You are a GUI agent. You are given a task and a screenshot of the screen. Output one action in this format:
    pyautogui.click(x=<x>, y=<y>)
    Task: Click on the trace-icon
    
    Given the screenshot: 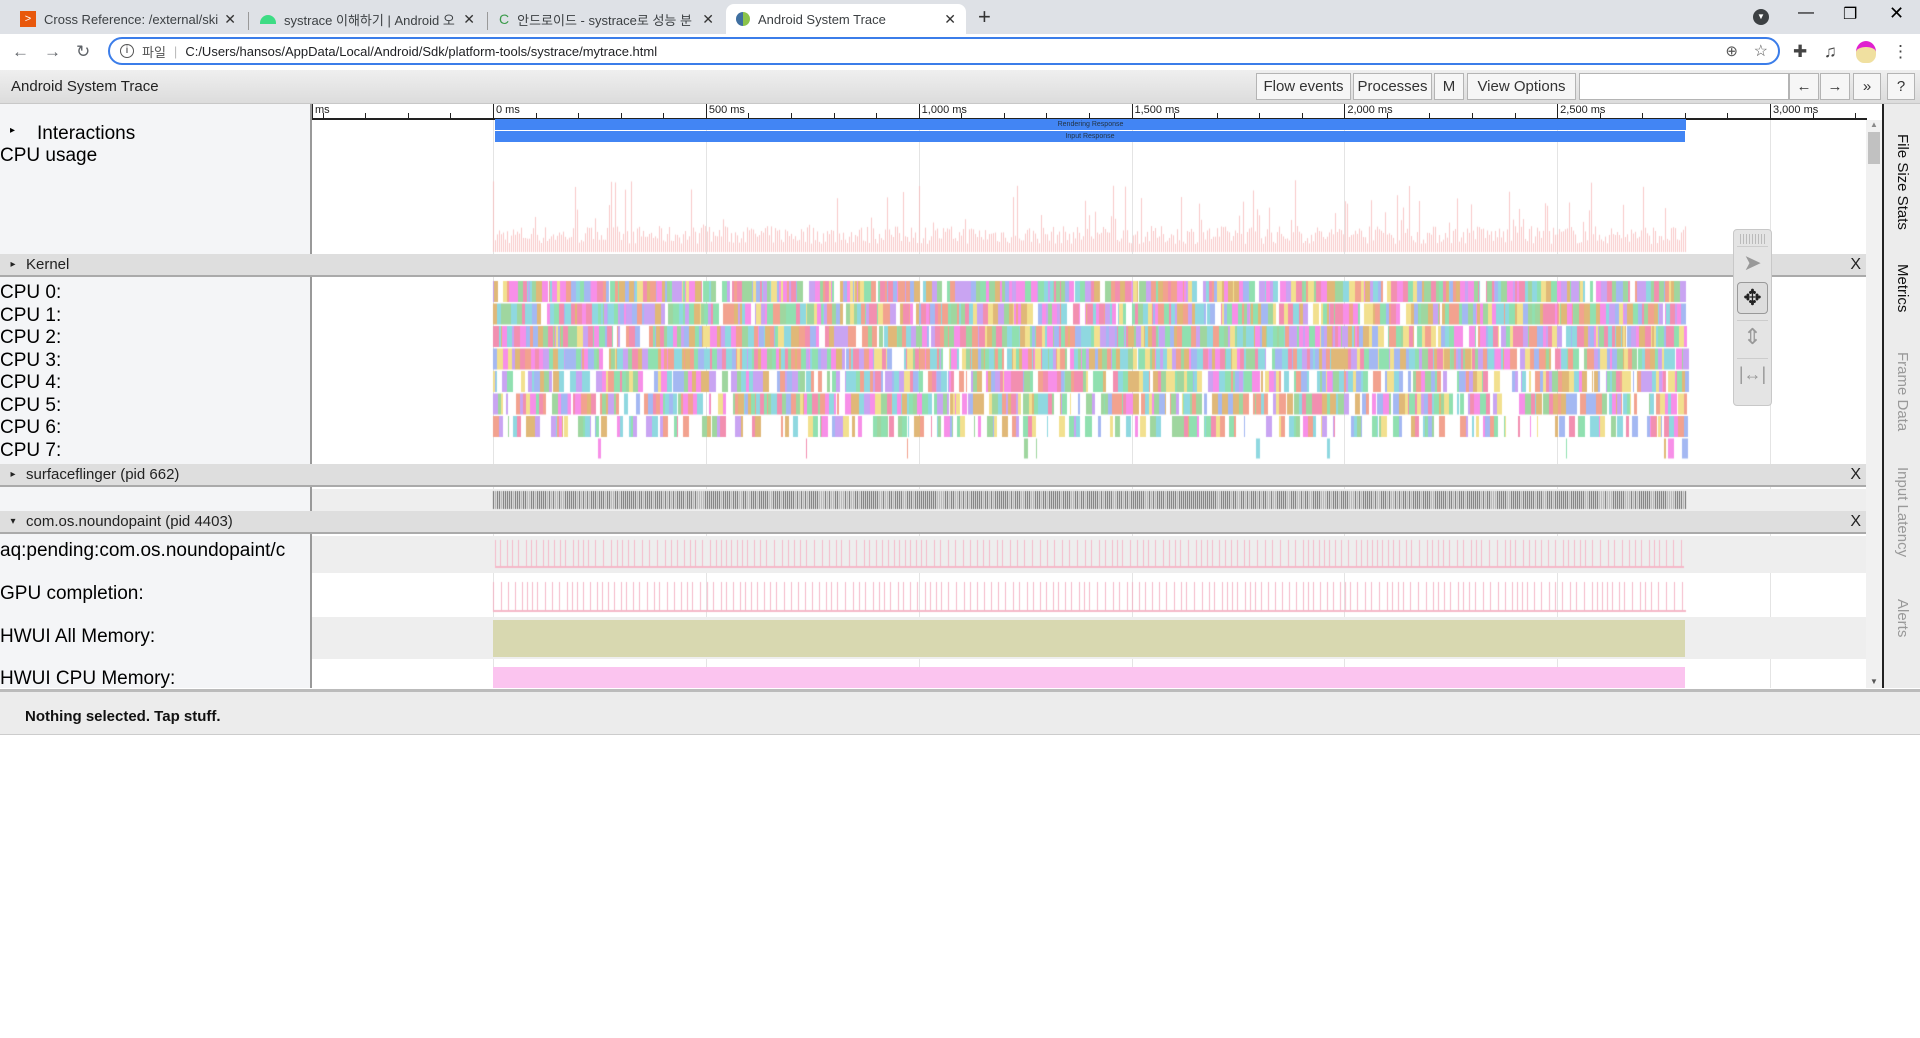 What is the action you would take?
    pyautogui.click(x=743, y=19)
    